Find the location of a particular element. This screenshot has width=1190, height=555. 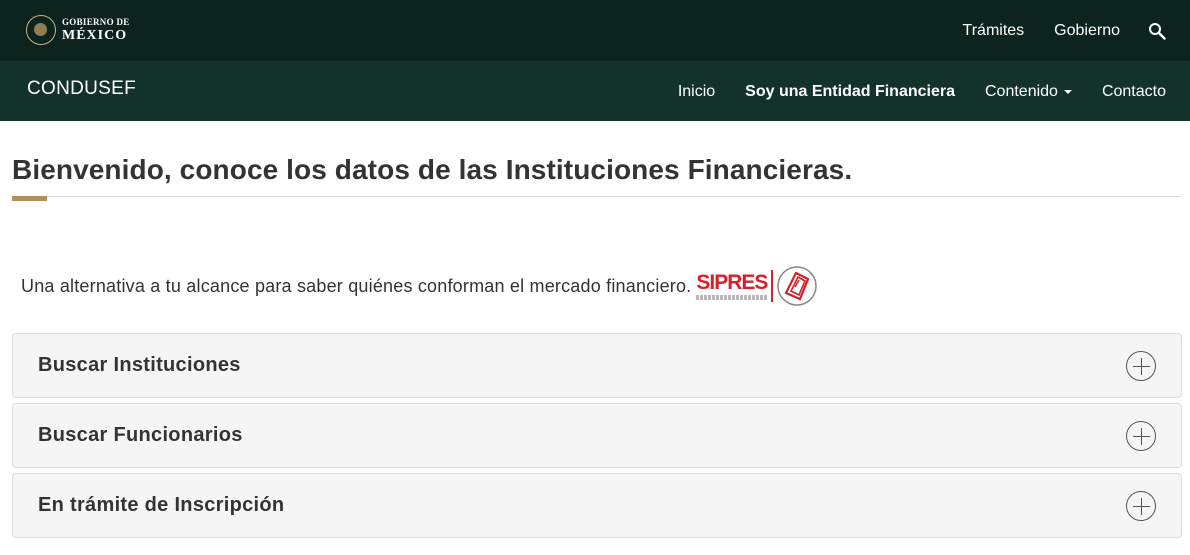

nav-soy-una-entidad-financiera: Soy una Entidad Financiera is located at coordinates (850, 92).